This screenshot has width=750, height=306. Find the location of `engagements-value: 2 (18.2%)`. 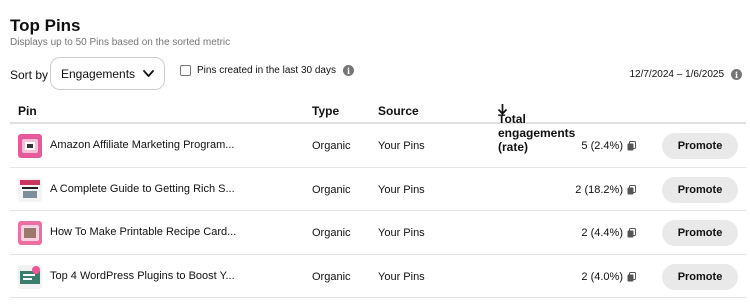

engagements-value: 2 (18.2%) is located at coordinates (599, 189).